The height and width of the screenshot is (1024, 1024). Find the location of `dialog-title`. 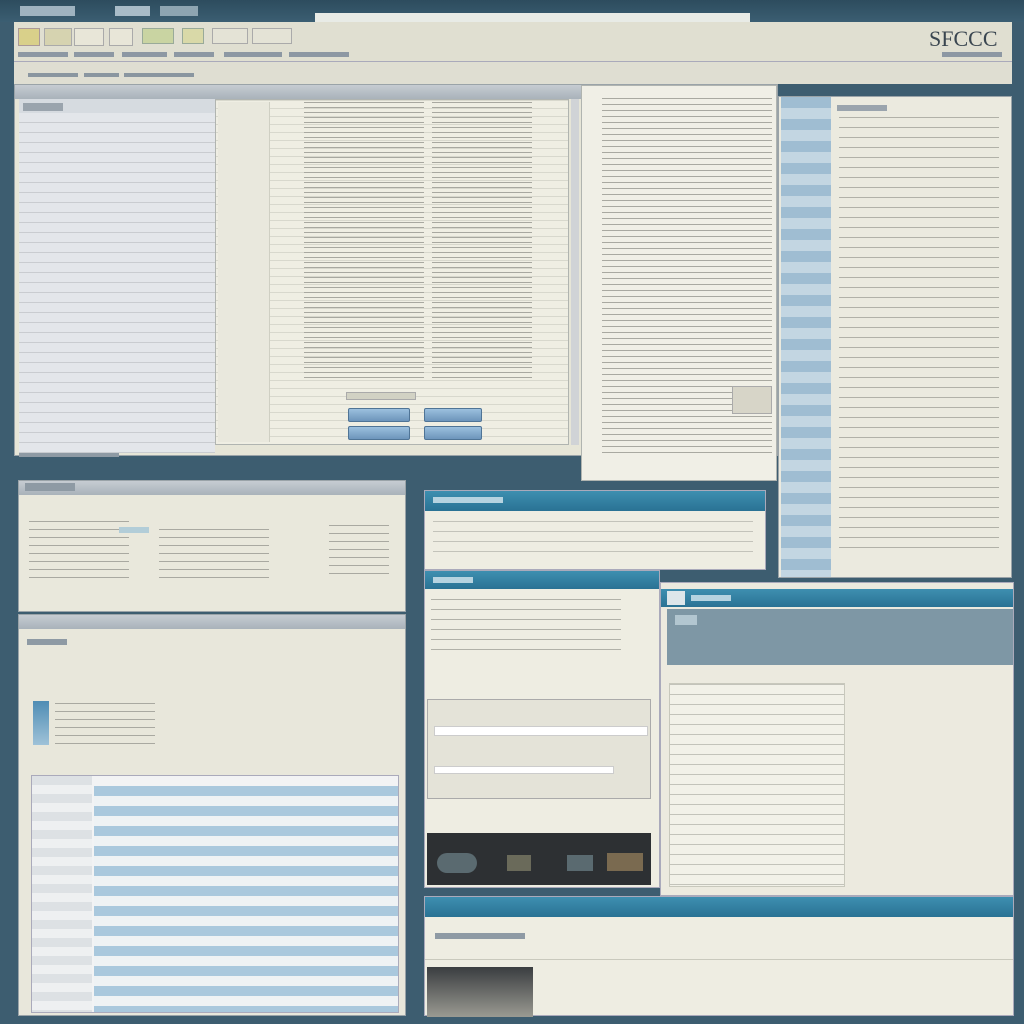

dialog-title is located at coordinates (50, 487).